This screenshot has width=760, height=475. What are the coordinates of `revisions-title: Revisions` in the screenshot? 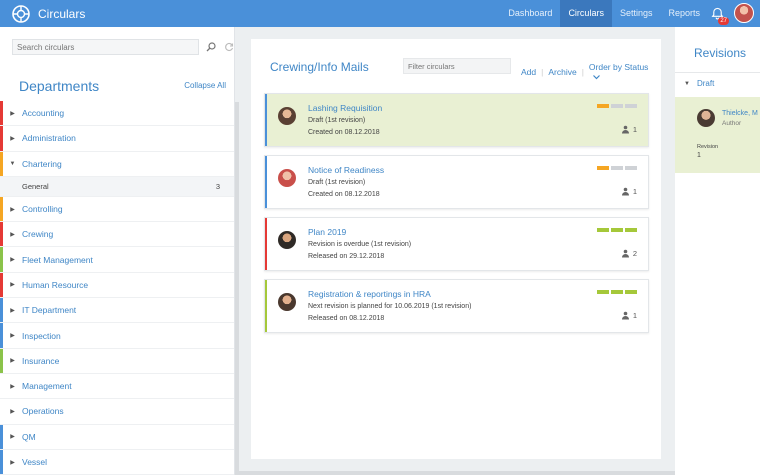 It's located at (720, 53).